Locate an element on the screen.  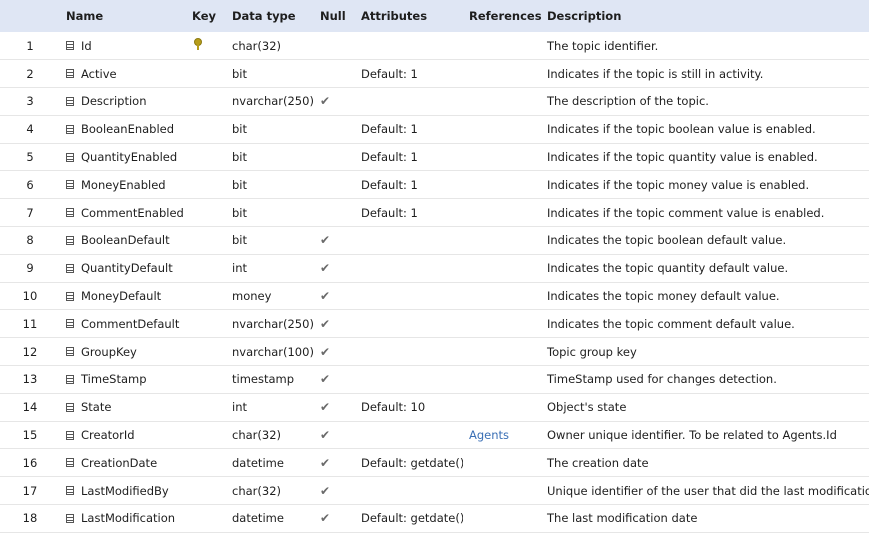
column-name-cell: BooleanDefault is located at coordinates (123, 241).